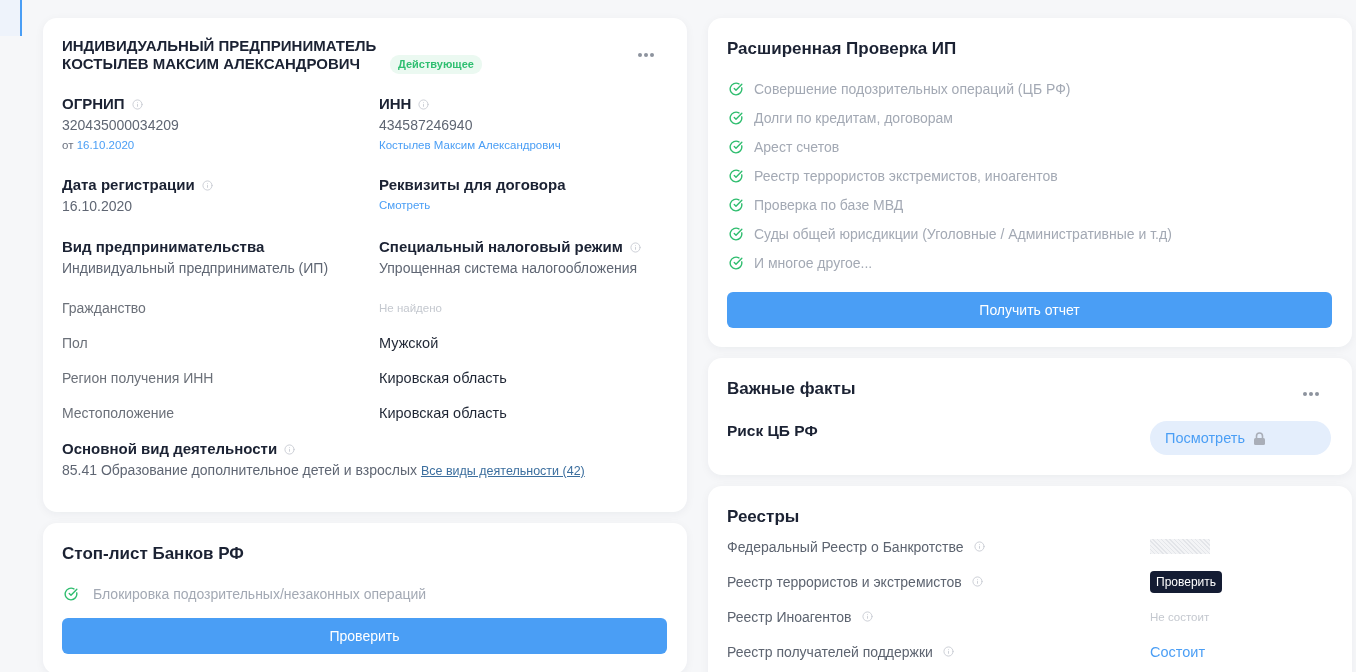 Image resolution: width=1356 pixels, height=672 pixels. What do you see at coordinates (764, 517) in the screenshot?
I see `card-title: Реестры` at bounding box center [764, 517].